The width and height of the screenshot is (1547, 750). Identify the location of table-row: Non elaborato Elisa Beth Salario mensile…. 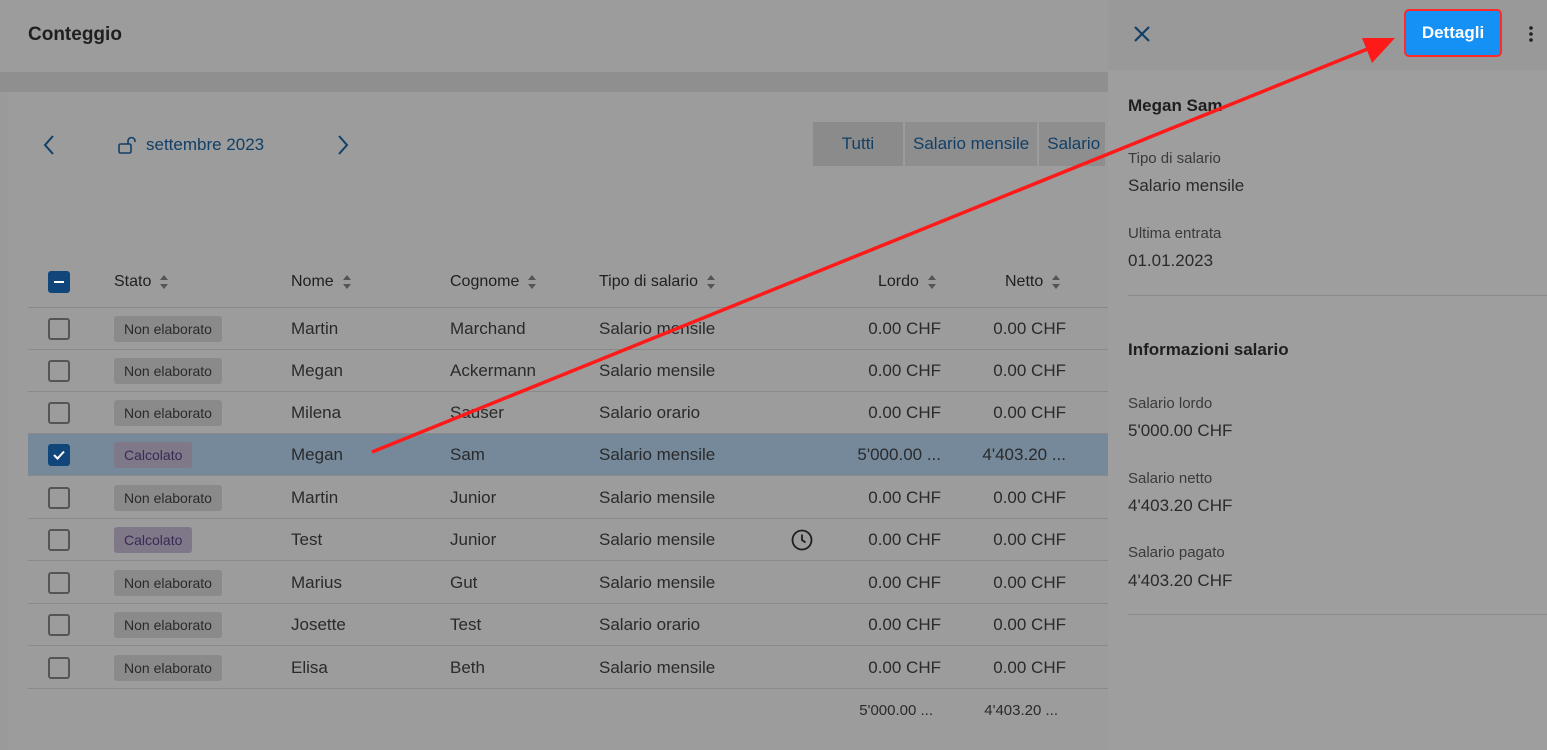
(583, 668).